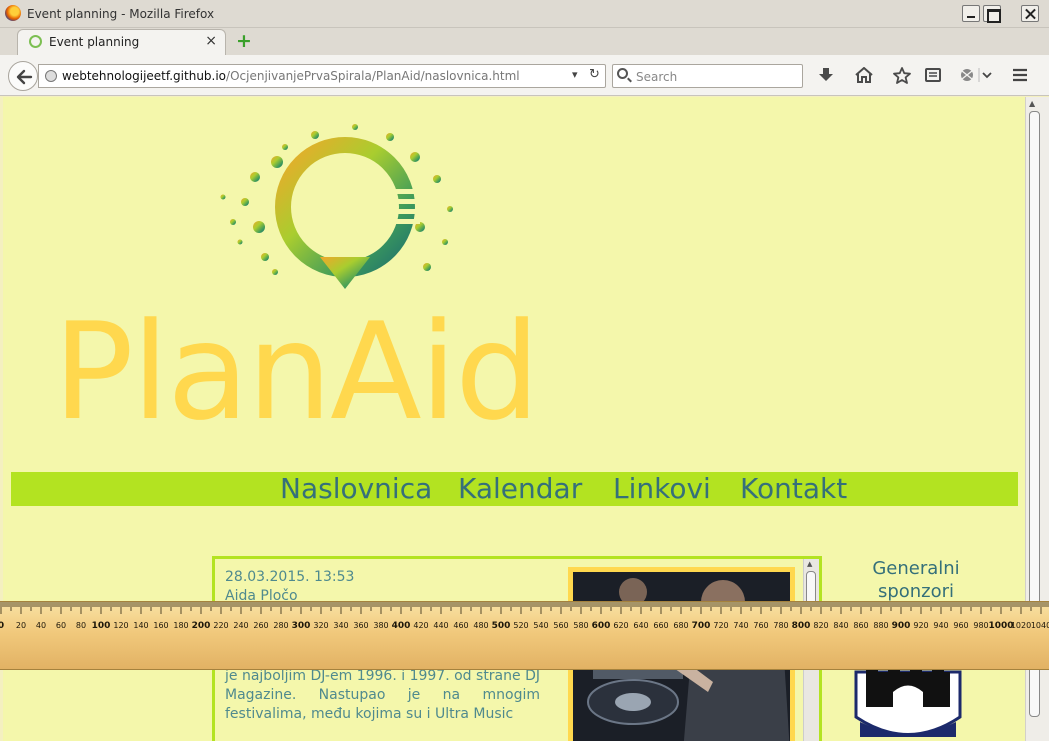 Image resolution: width=1049 pixels, height=741 pixels. What do you see at coordinates (575, 74) in the screenshot?
I see `chevron-down-icon: ▾` at bounding box center [575, 74].